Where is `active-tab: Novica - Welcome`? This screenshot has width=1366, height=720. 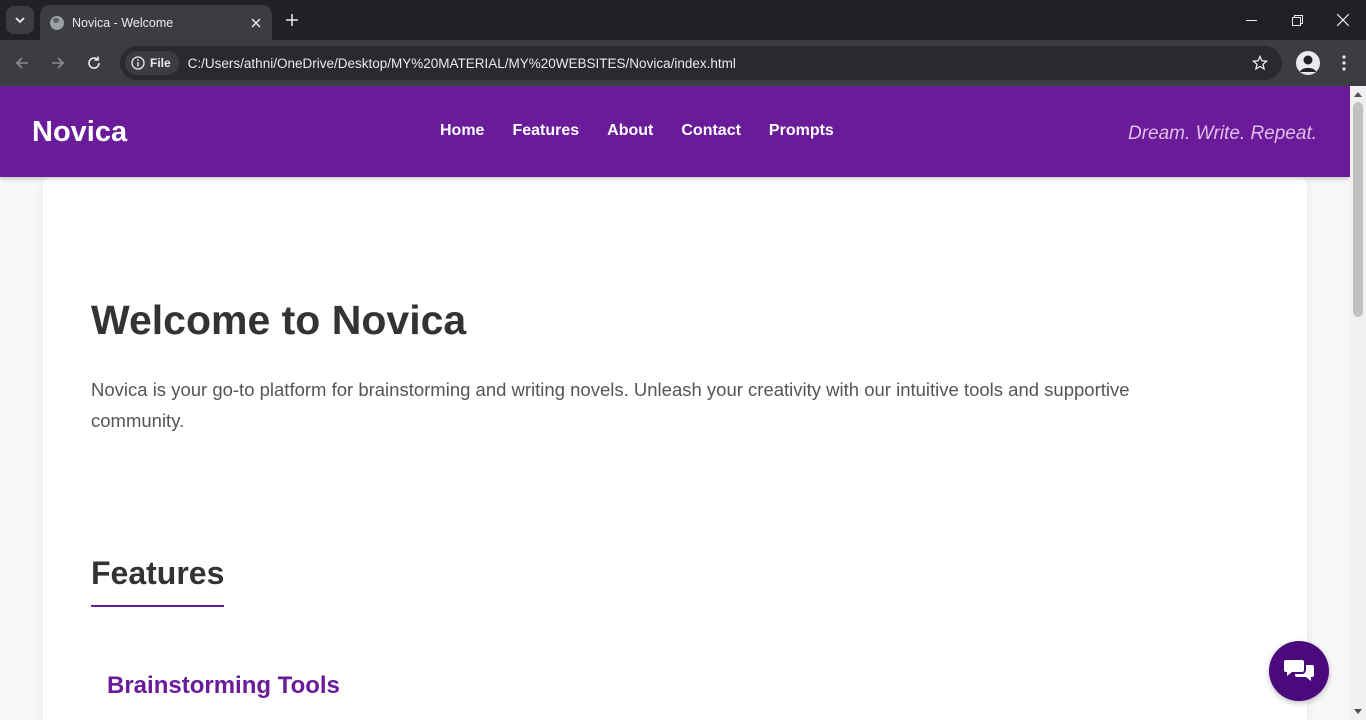 active-tab: Novica - Welcome is located at coordinates (156, 22).